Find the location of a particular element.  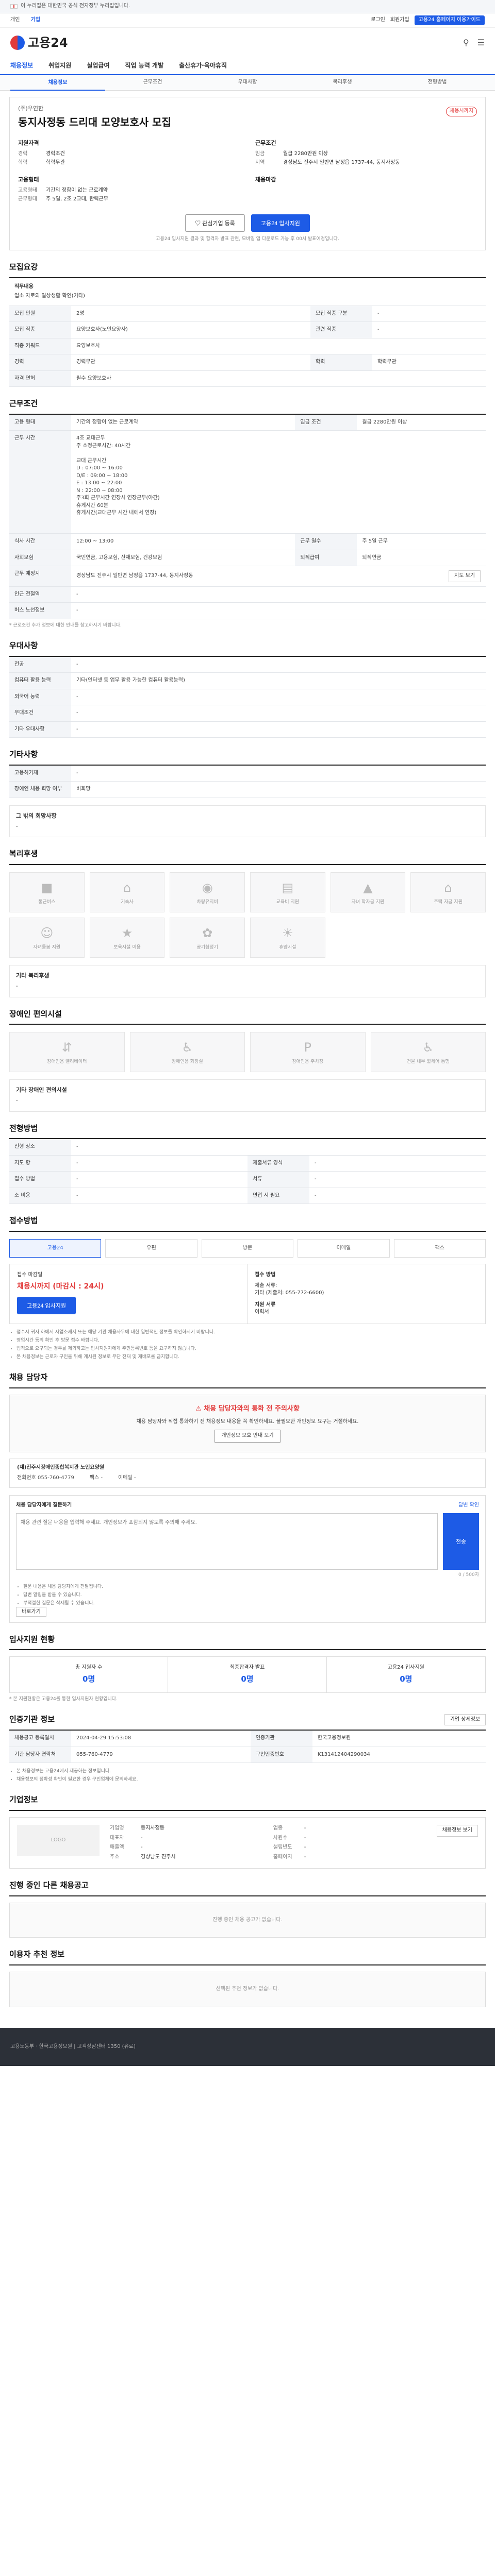

gnb-item-training: 직업 능력 개발 is located at coordinates (144, 65).